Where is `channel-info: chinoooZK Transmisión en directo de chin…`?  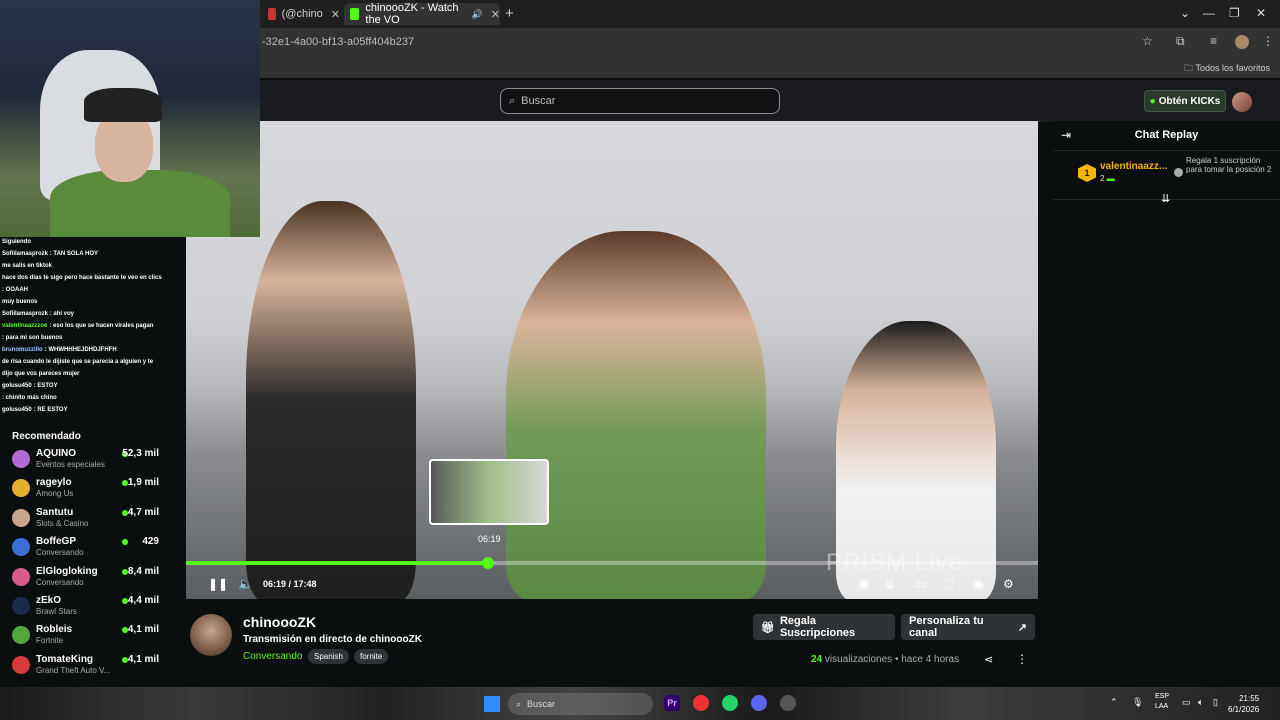
channel-info: chinoooZK Transmisión en directo de chin… is located at coordinates (619, 643).